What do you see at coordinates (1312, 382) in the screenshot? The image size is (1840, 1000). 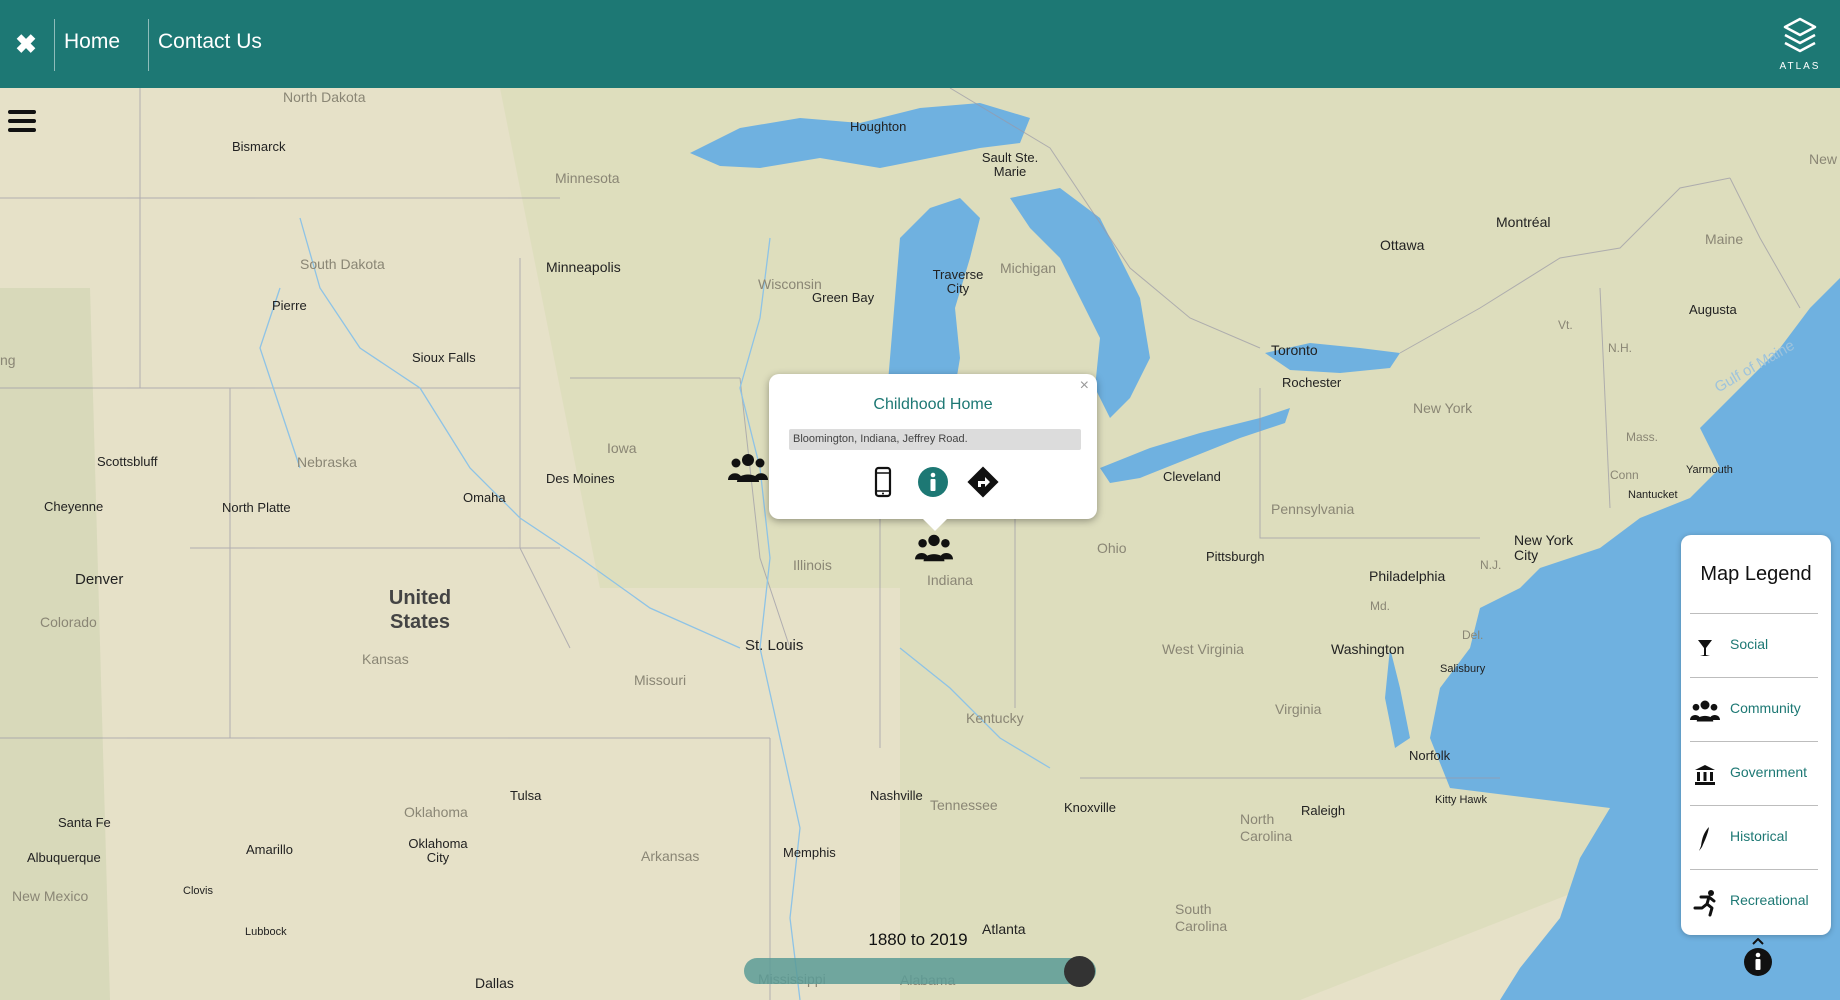 I see `map-label: Rochester` at bounding box center [1312, 382].